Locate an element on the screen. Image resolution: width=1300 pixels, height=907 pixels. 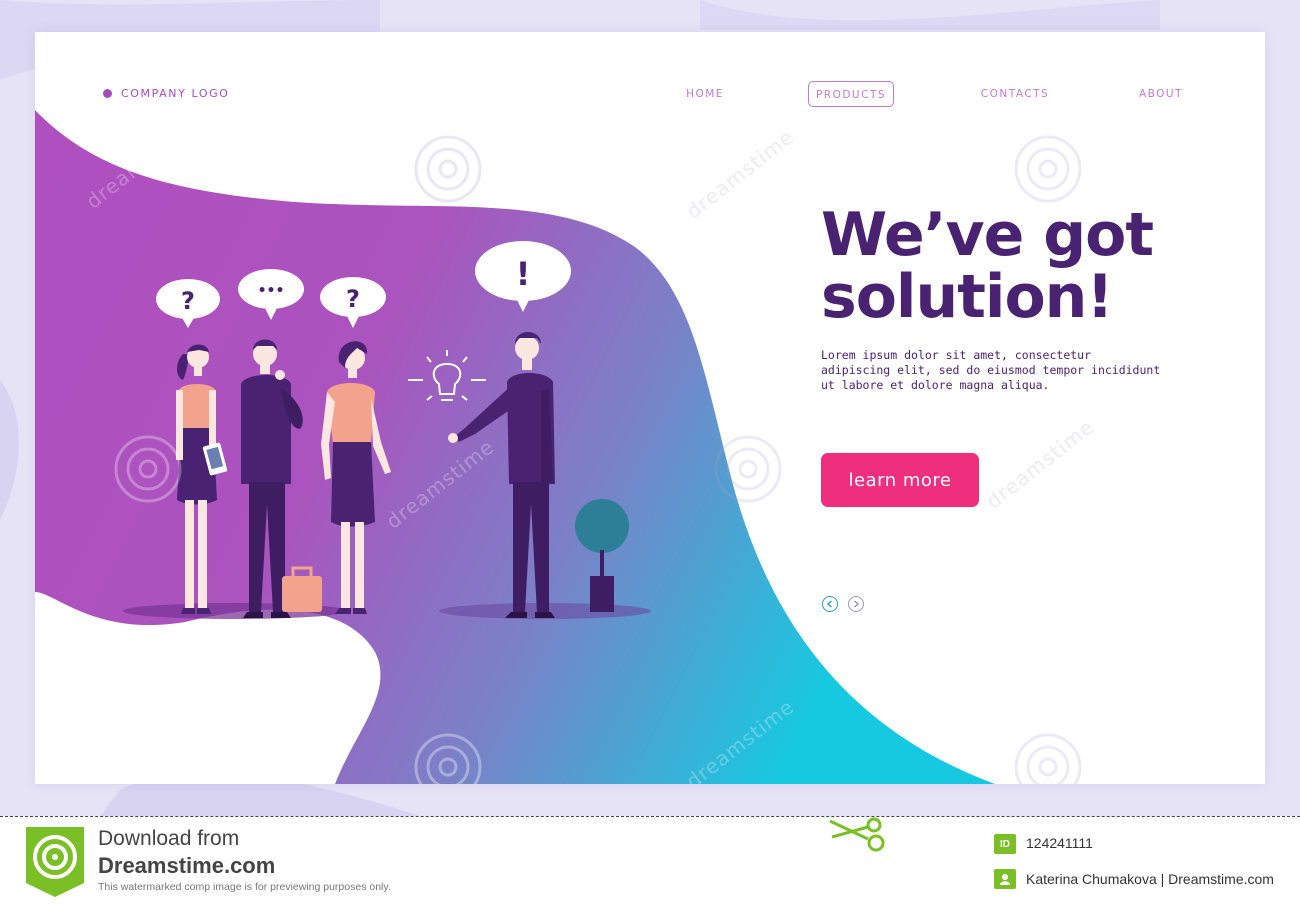
download-from-text: Download from is located at coordinates (169, 838).